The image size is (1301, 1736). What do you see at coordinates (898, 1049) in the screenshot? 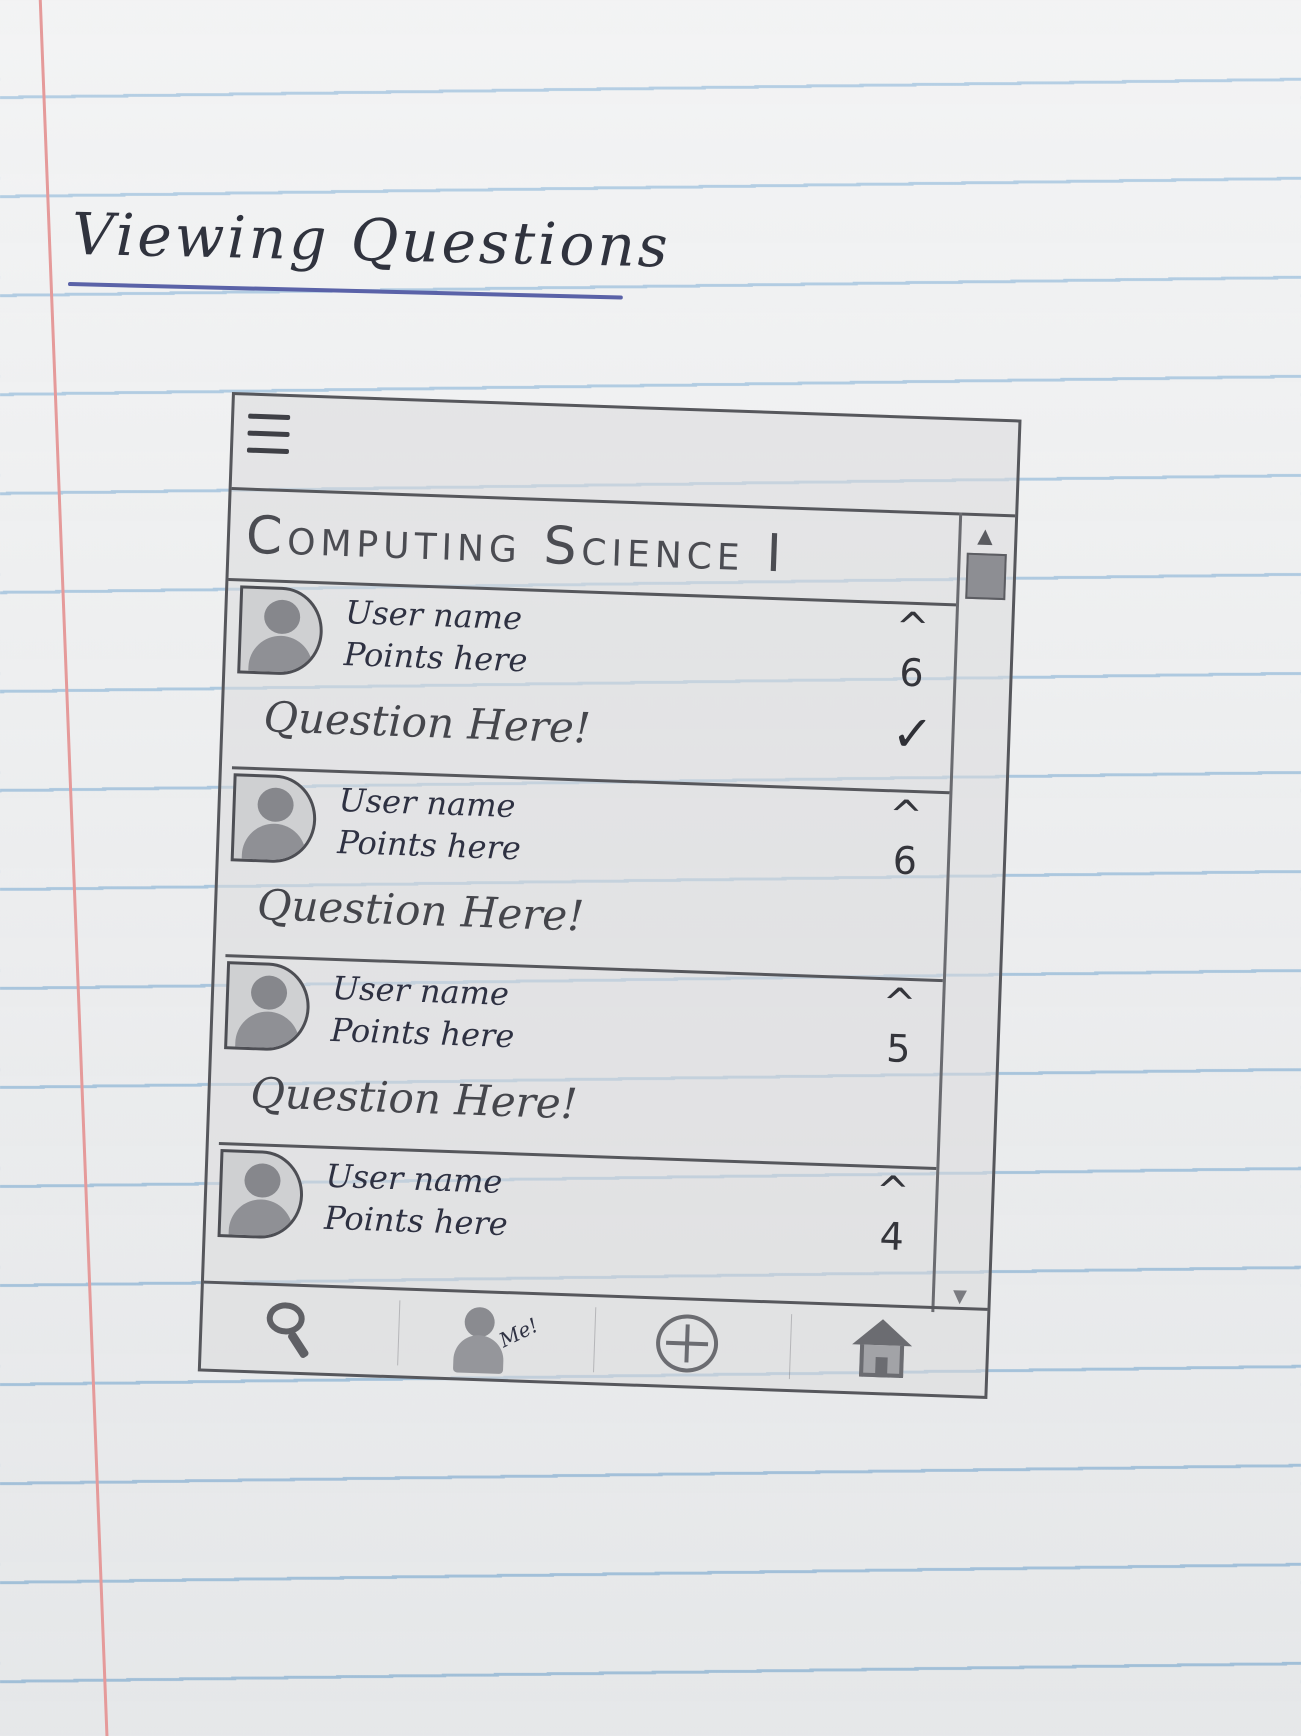
I see `vote-count: 5` at bounding box center [898, 1049].